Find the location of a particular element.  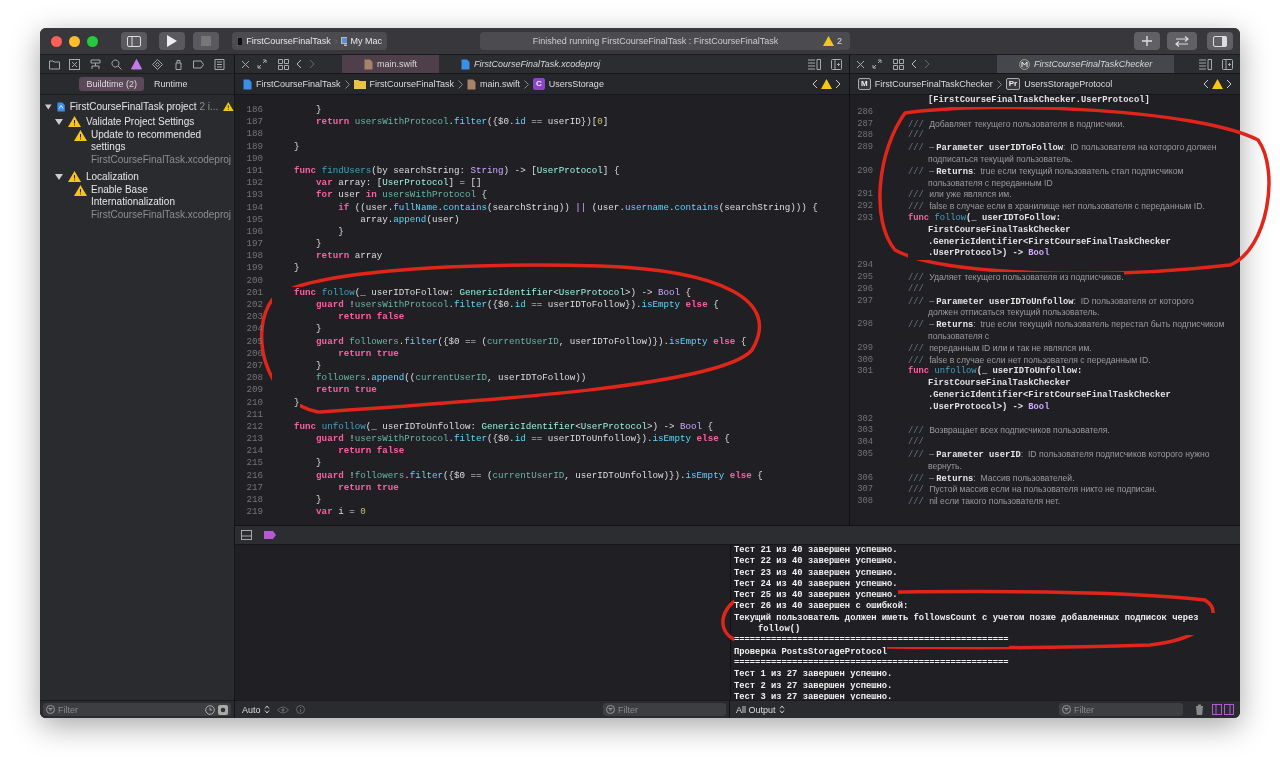

line-number: 292 is located at coordinates (864, 207).